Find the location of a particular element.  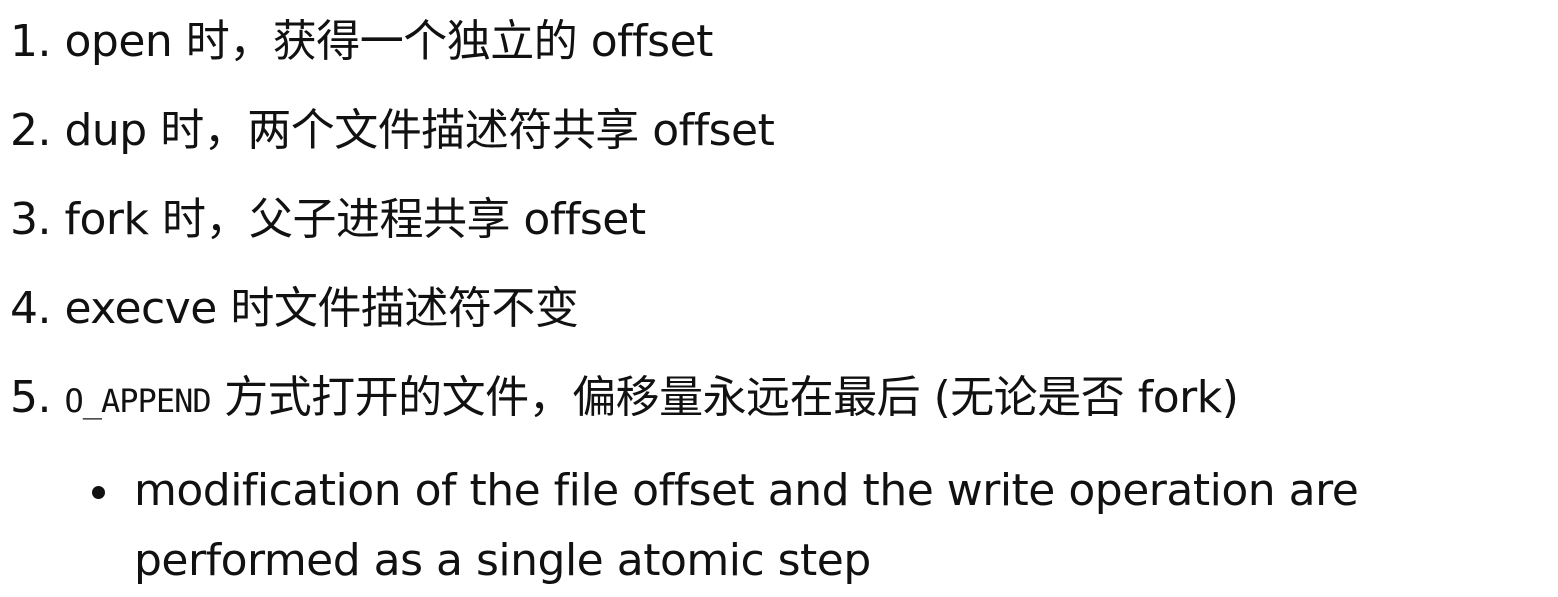

list-number: 2. is located at coordinates (30, 130).